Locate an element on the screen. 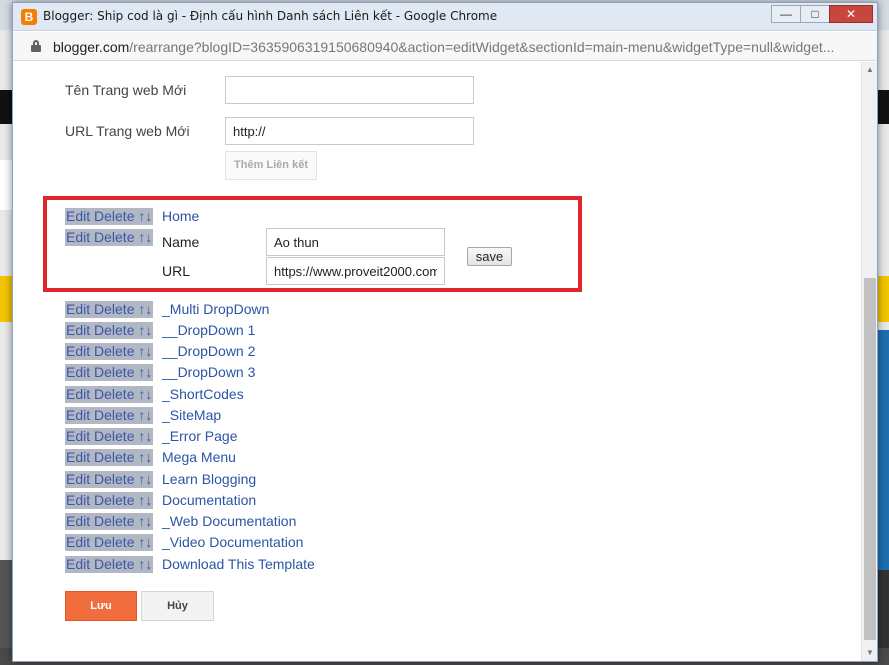 The height and width of the screenshot is (665, 889). add-link-button: Thêm Liên kết is located at coordinates (271, 165).